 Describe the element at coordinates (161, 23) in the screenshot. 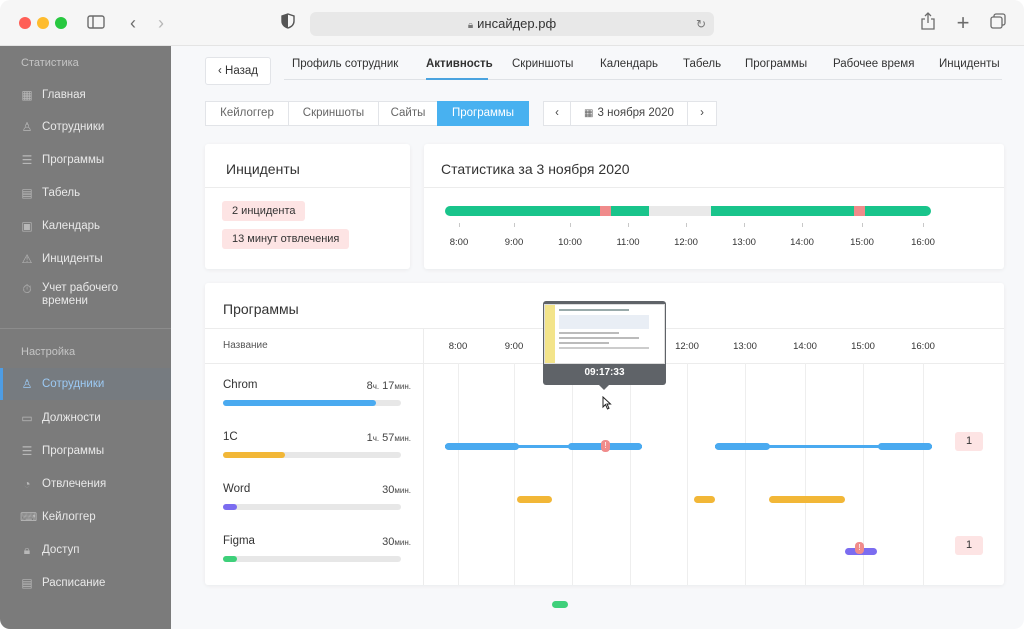

I see `forward-arrow-icon: ›` at that location.